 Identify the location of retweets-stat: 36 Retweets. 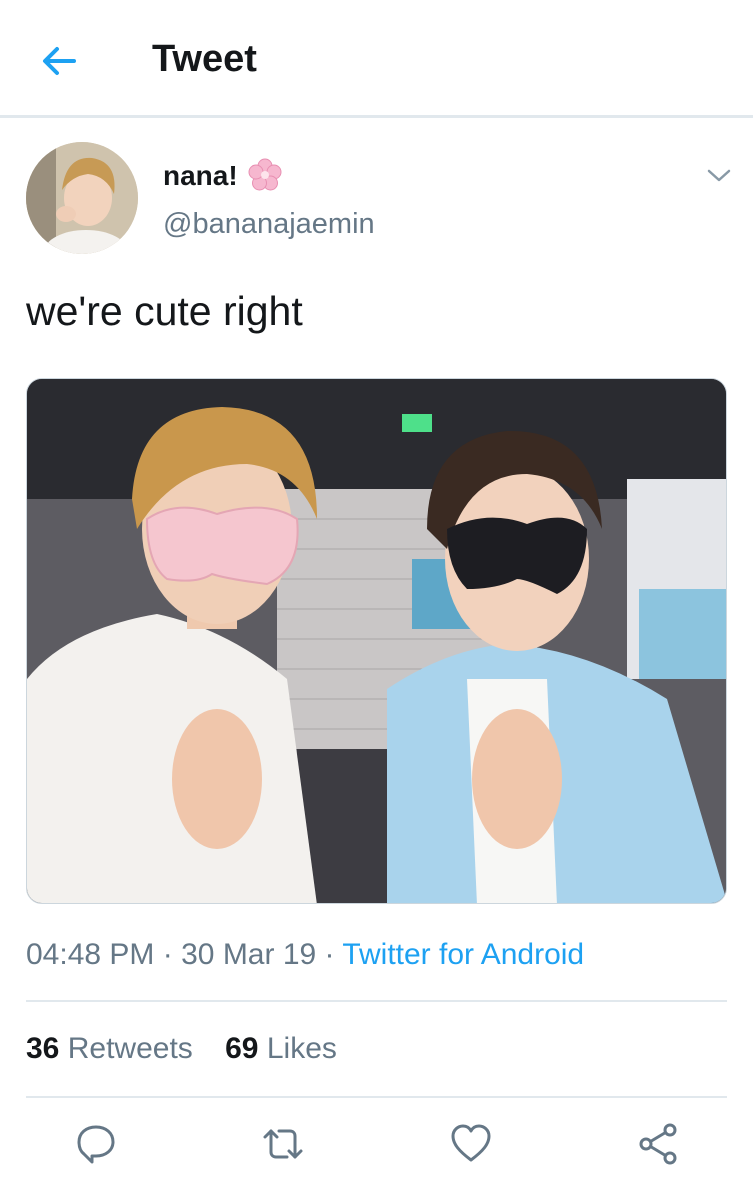
(109, 1048).